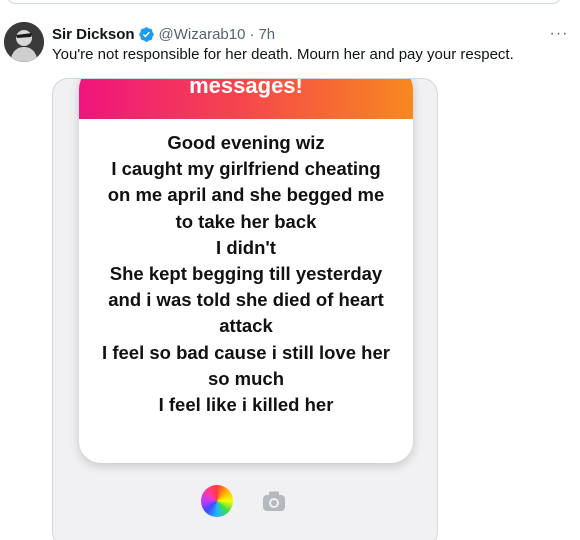 The height and width of the screenshot is (540, 580). What do you see at coordinates (274, 501) in the screenshot?
I see `camera-icon` at bounding box center [274, 501].